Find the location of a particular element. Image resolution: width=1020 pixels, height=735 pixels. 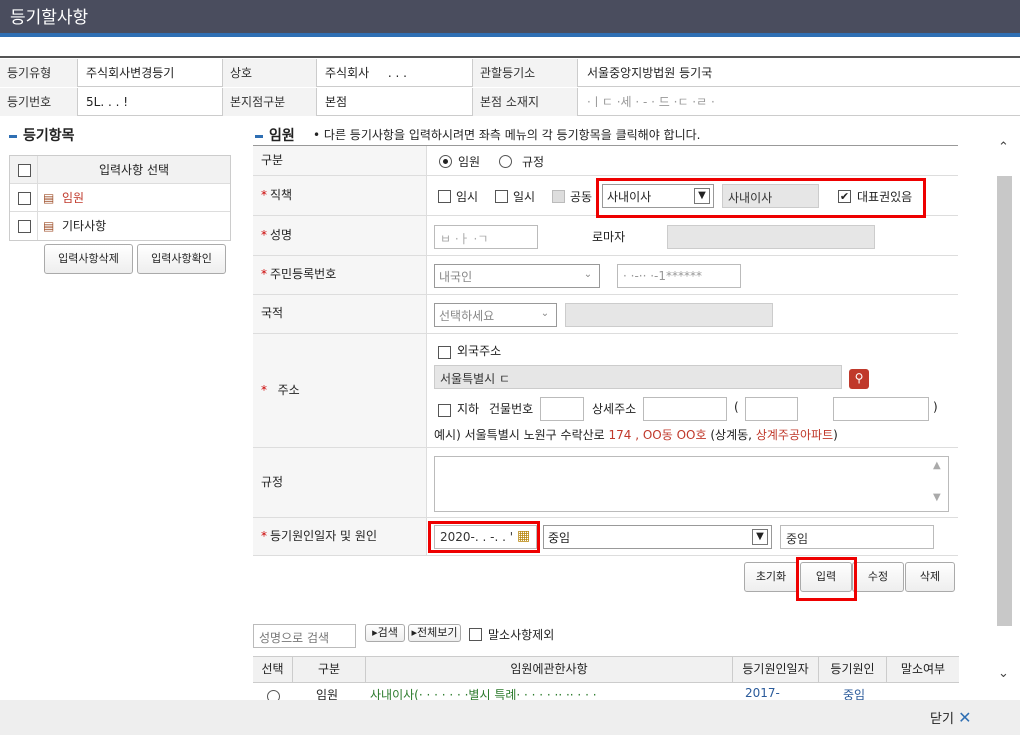

nationality-label: 국적 is located at coordinates (272, 313).